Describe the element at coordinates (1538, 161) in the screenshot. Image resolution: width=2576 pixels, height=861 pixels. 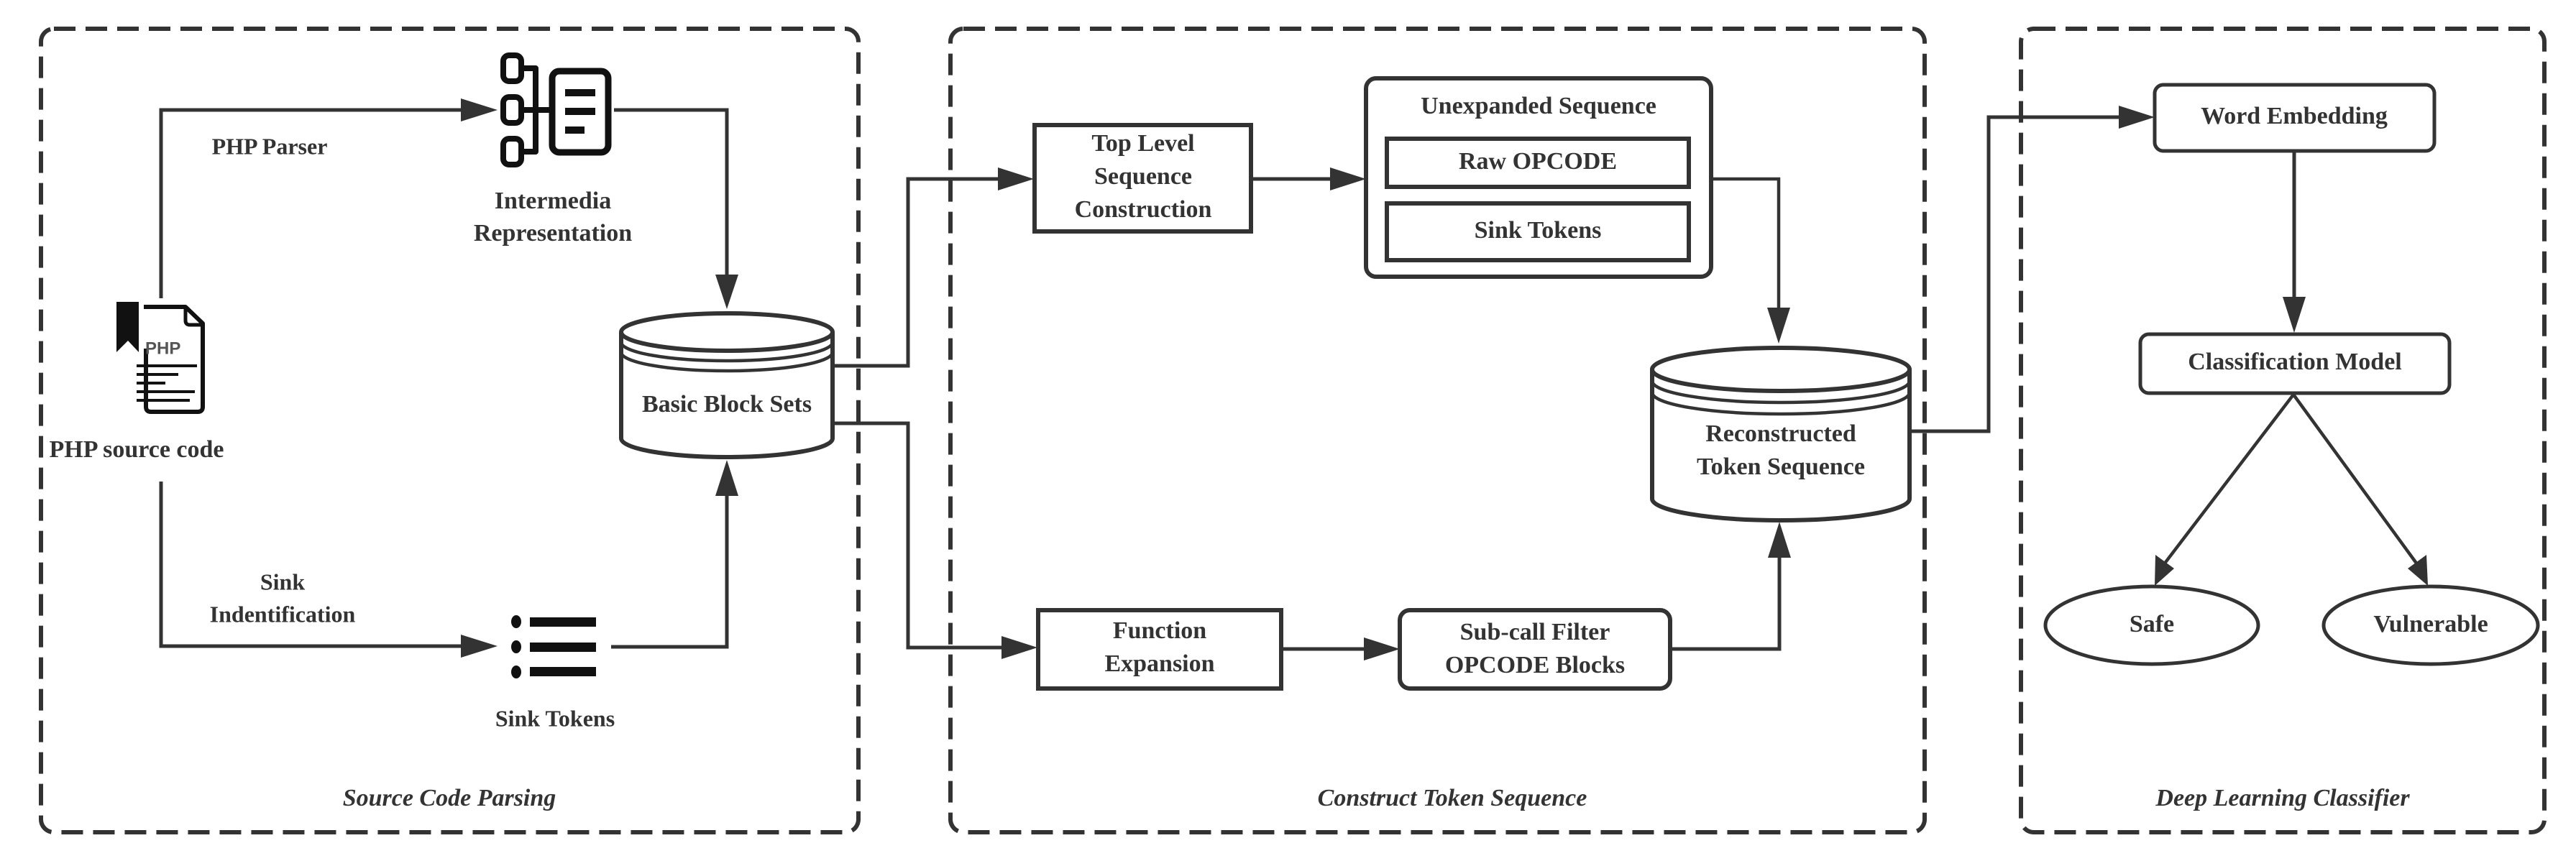
I see `raw-opcode-label: Raw OPCODE` at that location.